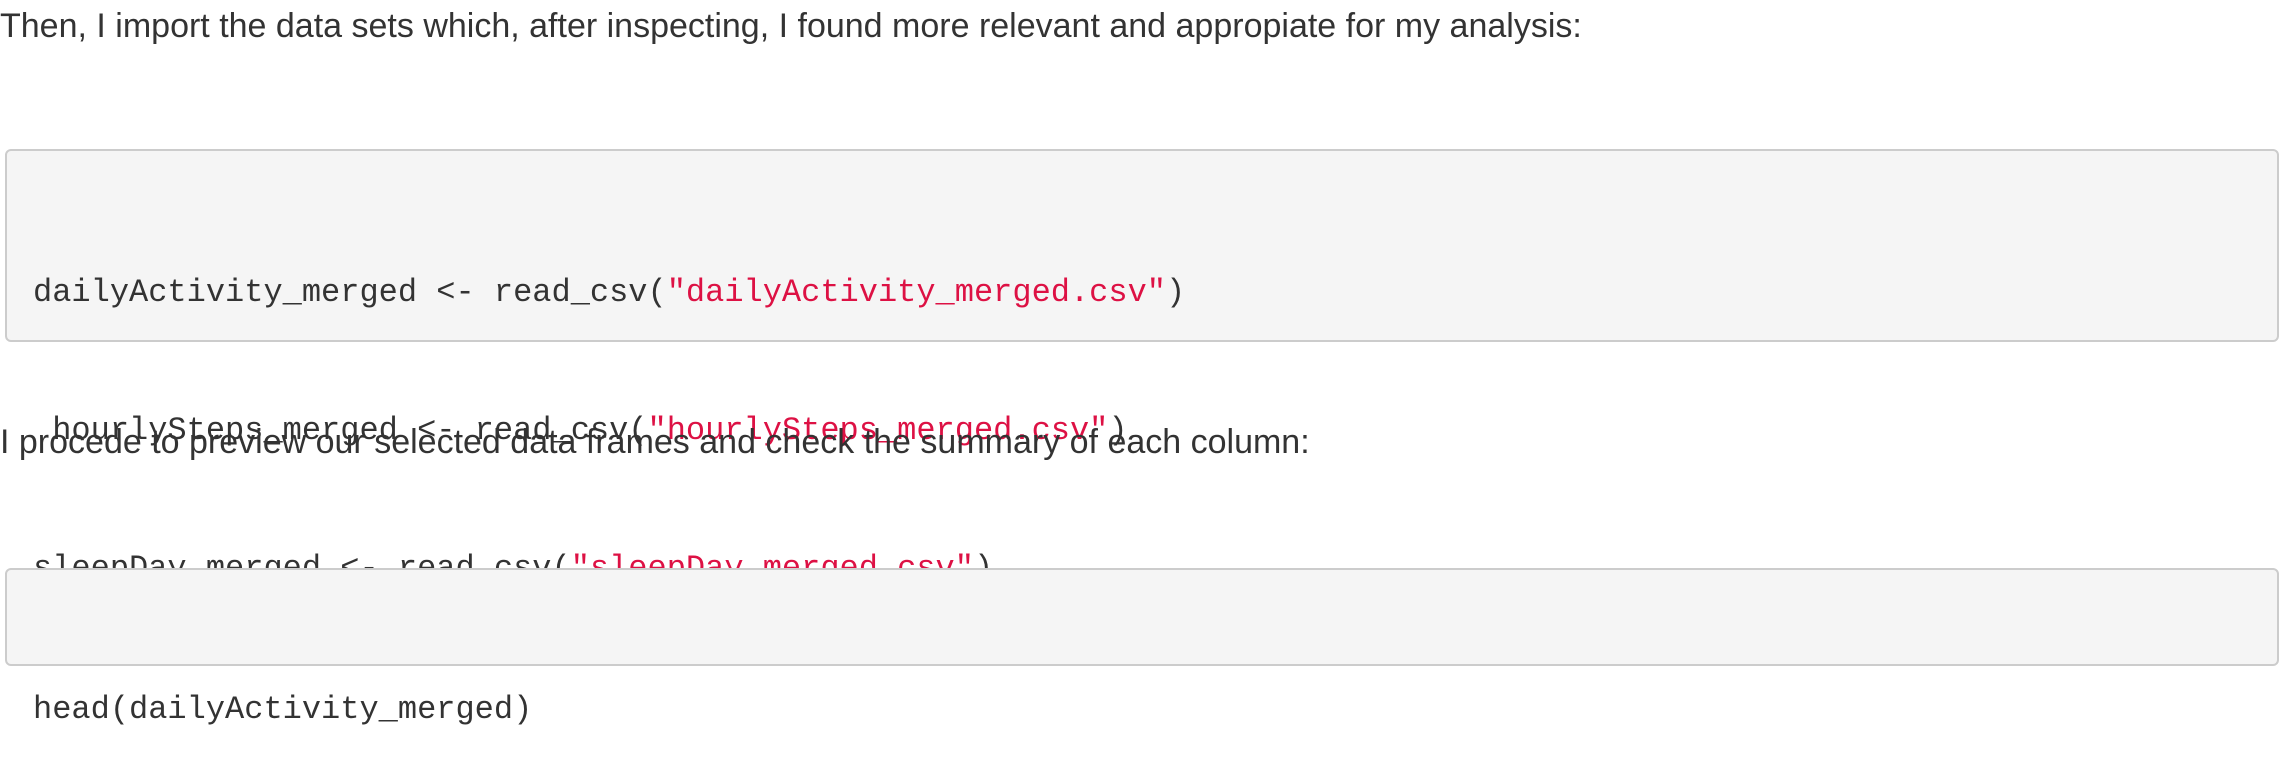 This screenshot has width=2286, height=779. What do you see at coordinates (916, 292) in the screenshot?
I see `string-literal: "dailyActivity_merged.csv"` at bounding box center [916, 292].